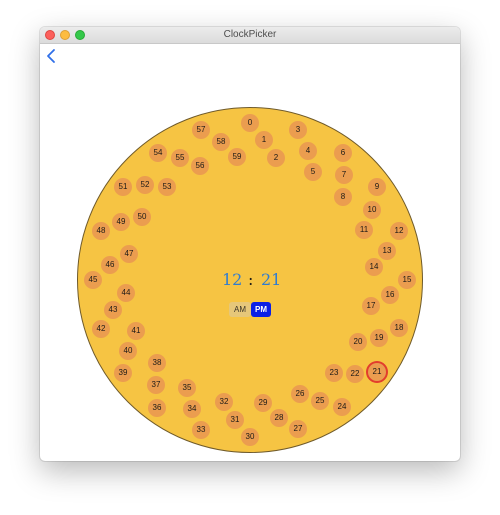 Image resolution: width=500 pixels, height=515 pixels. I want to click on minute-17: 17, so click(371, 306).